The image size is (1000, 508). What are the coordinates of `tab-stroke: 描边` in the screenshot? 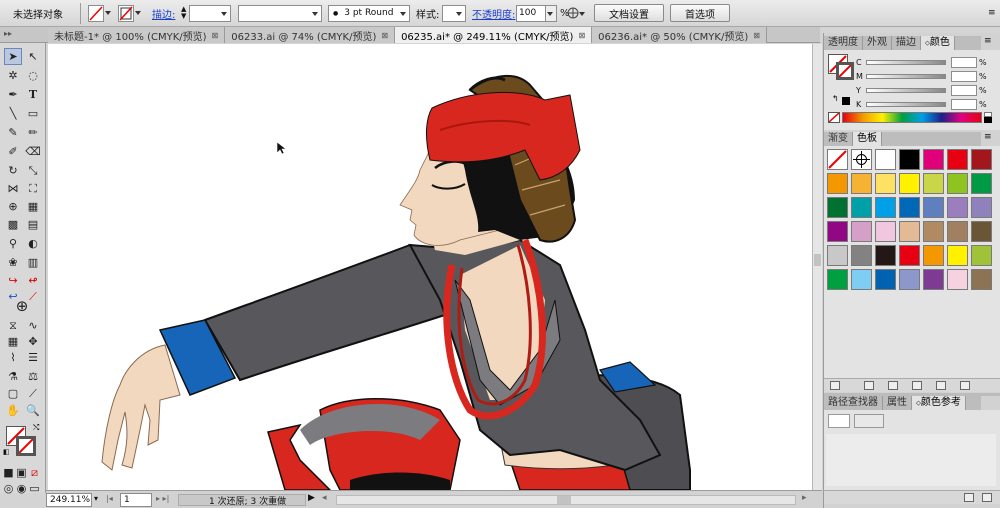 It's located at (906, 43).